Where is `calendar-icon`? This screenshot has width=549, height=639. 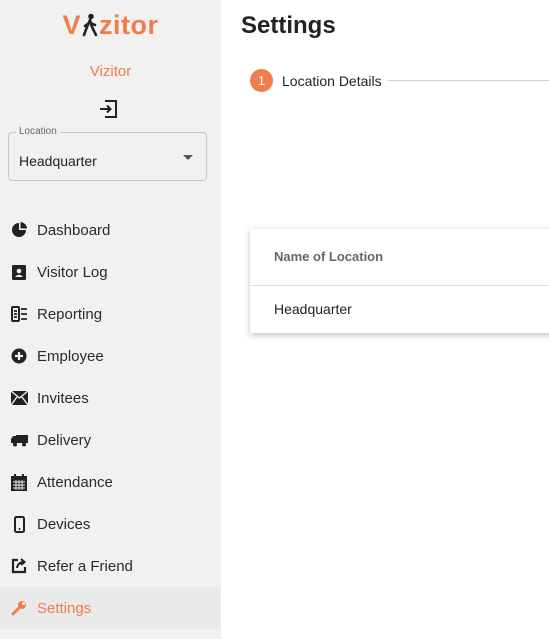
calendar-icon is located at coordinates (19, 482).